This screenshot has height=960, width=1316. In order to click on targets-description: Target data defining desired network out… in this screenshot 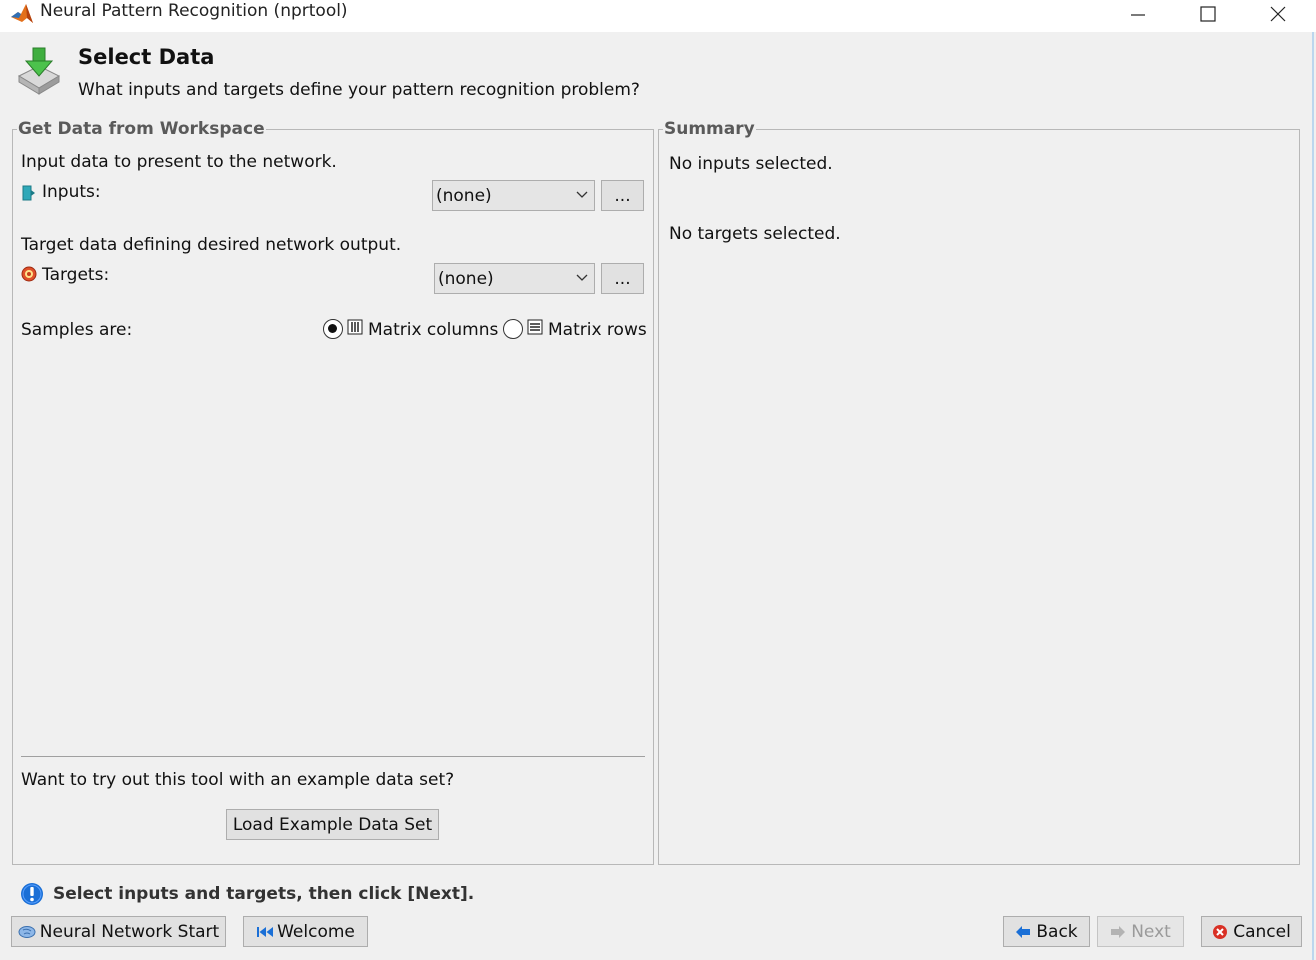, I will do `click(211, 245)`.